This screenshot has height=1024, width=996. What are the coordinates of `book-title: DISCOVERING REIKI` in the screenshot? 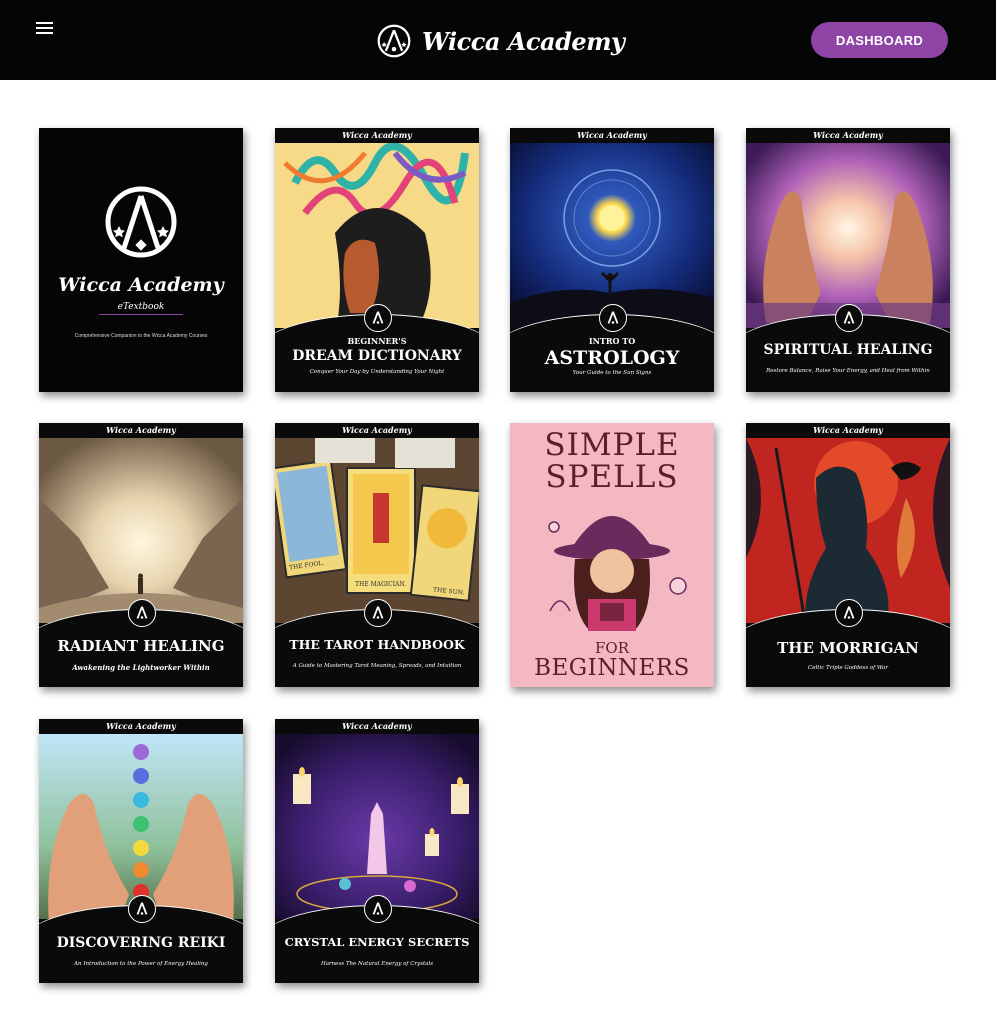 It's located at (141, 943).